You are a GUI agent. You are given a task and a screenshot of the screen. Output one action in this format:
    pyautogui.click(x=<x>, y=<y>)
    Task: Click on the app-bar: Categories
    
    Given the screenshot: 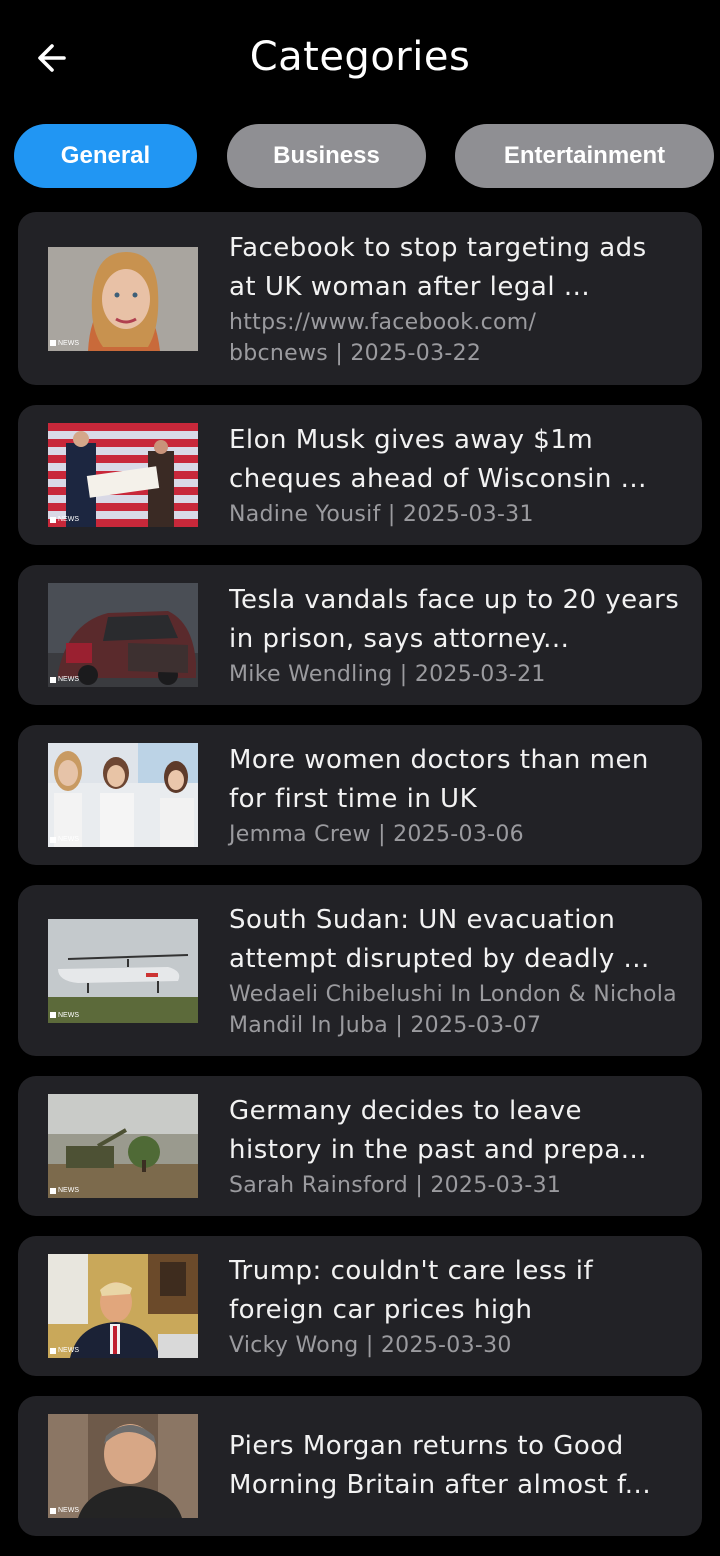 What is the action you would take?
    pyautogui.click(x=360, y=58)
    